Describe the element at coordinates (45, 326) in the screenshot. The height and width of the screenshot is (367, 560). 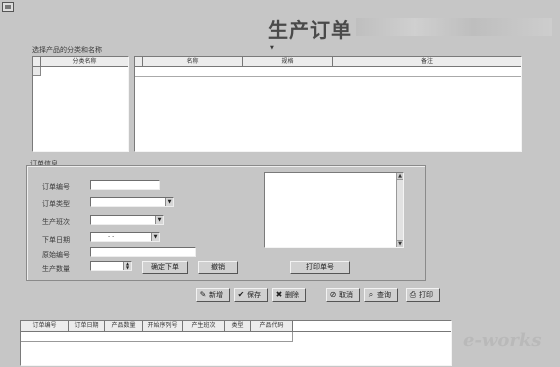
I see `orders-column-order-no: 订单编号` at that location.